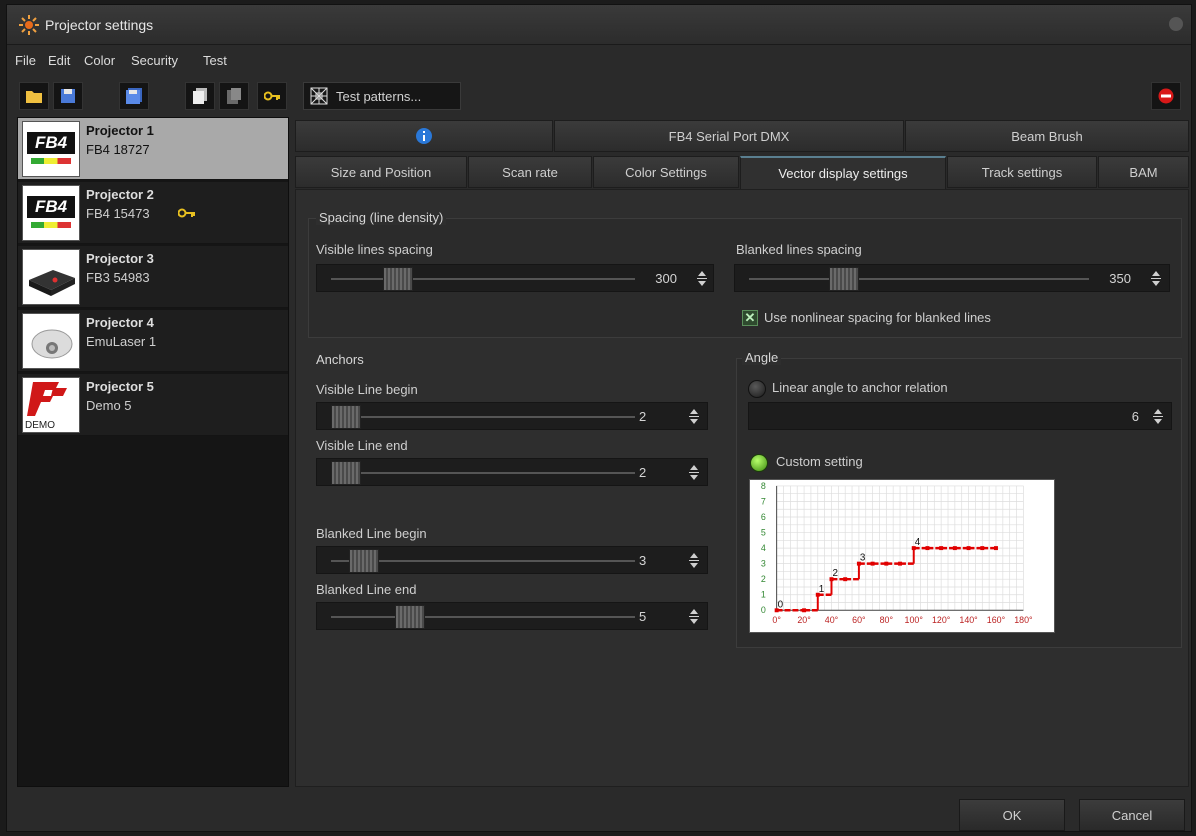 The width and height of the screenshot is (1196, 836). I want to click on tab-beam-brush: Beam Brush, so click(1047, 136).